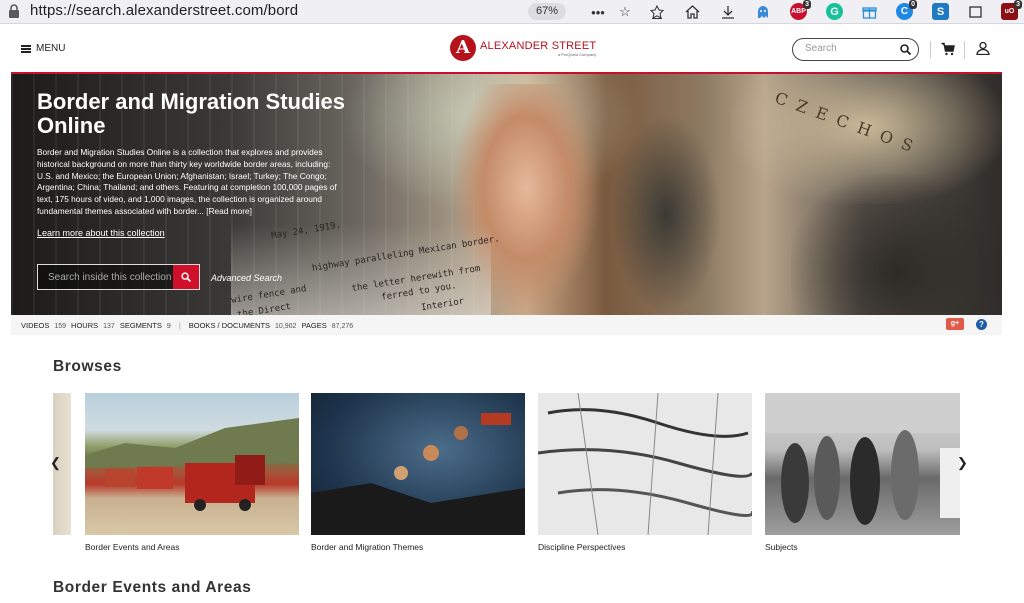  I want to click on site-header: MENU ALEXANDER STREET a ProQuest Company, so click(512, 49).